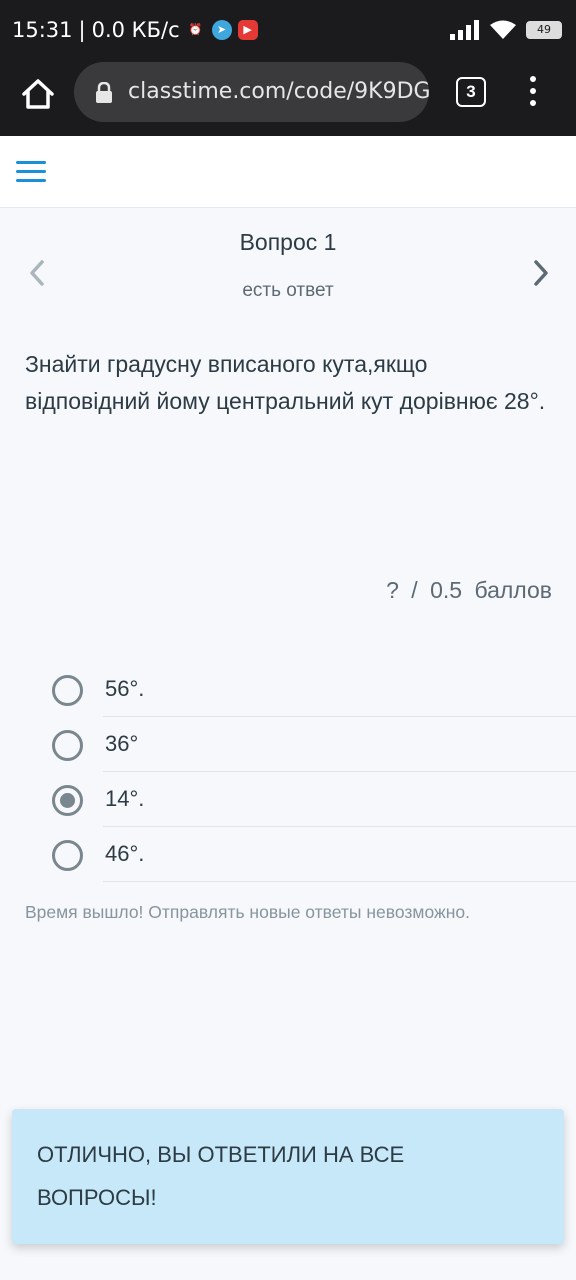 The image size is (576, 1280). I want to click on answer-option: 14°., so click(288, 799).